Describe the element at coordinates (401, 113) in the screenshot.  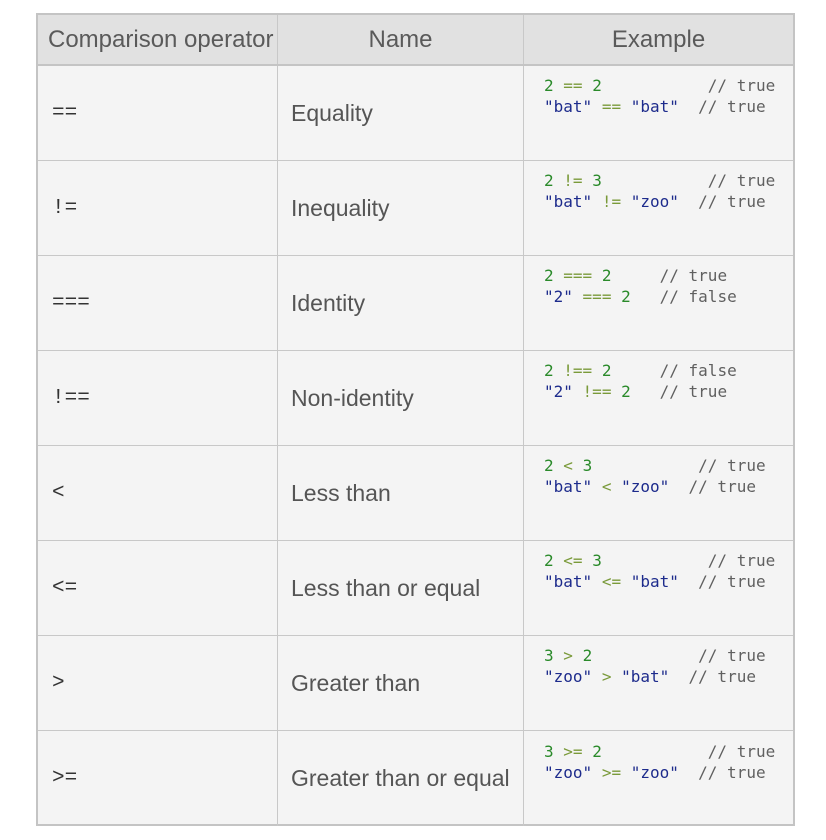
I see `name-cell: Equality` at that location.